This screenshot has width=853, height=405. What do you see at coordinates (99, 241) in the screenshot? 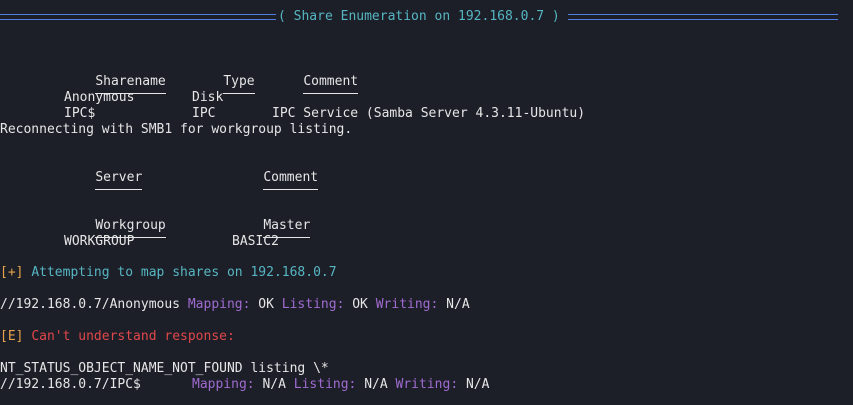
I see `workgroup-row-name: WORKGROUP` at bounding box center [99, 241].